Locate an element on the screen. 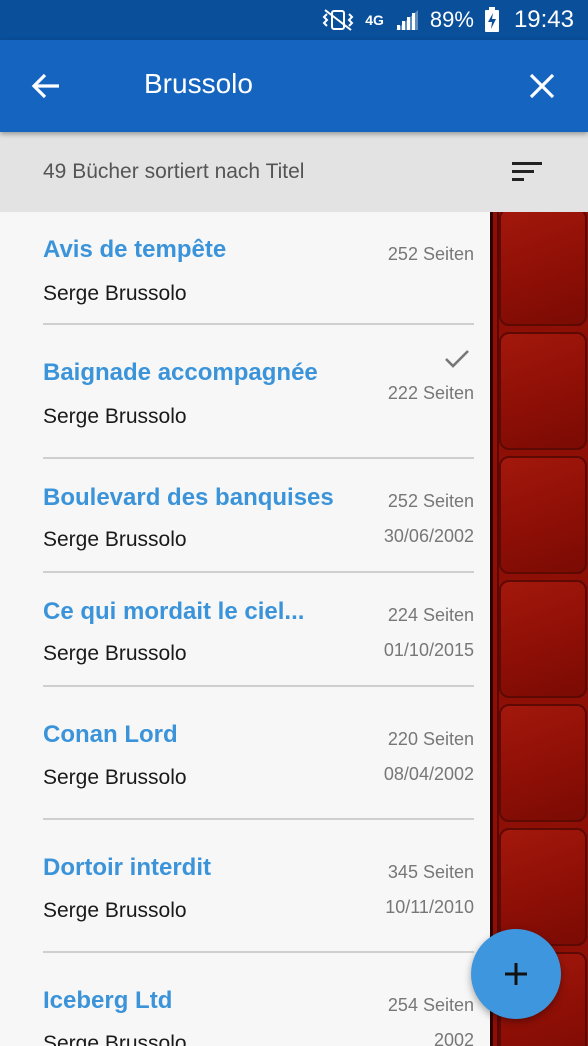 This screenshot has width=588, height=1046. book-title: Dortoir interdit is located at coordinates (127, 867).